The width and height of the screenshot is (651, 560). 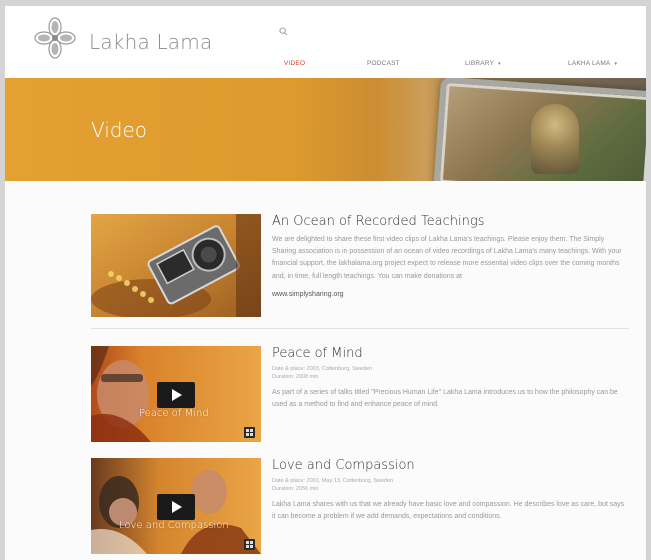 I want to click on video-thumbnail: Love and Compassion, so click(x=176, y=506).